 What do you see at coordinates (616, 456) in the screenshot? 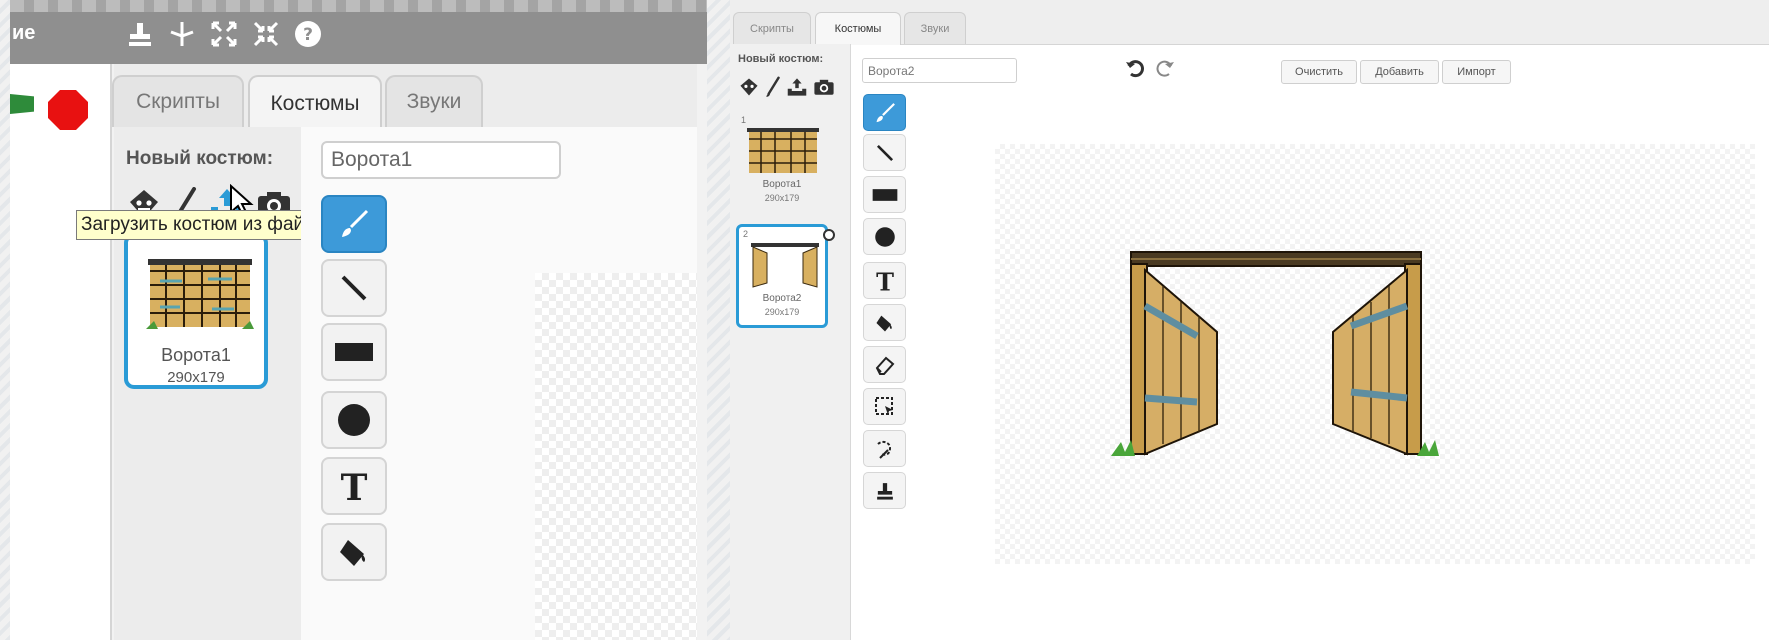
I see `paint-canvas` at bounding box center [616, 456].